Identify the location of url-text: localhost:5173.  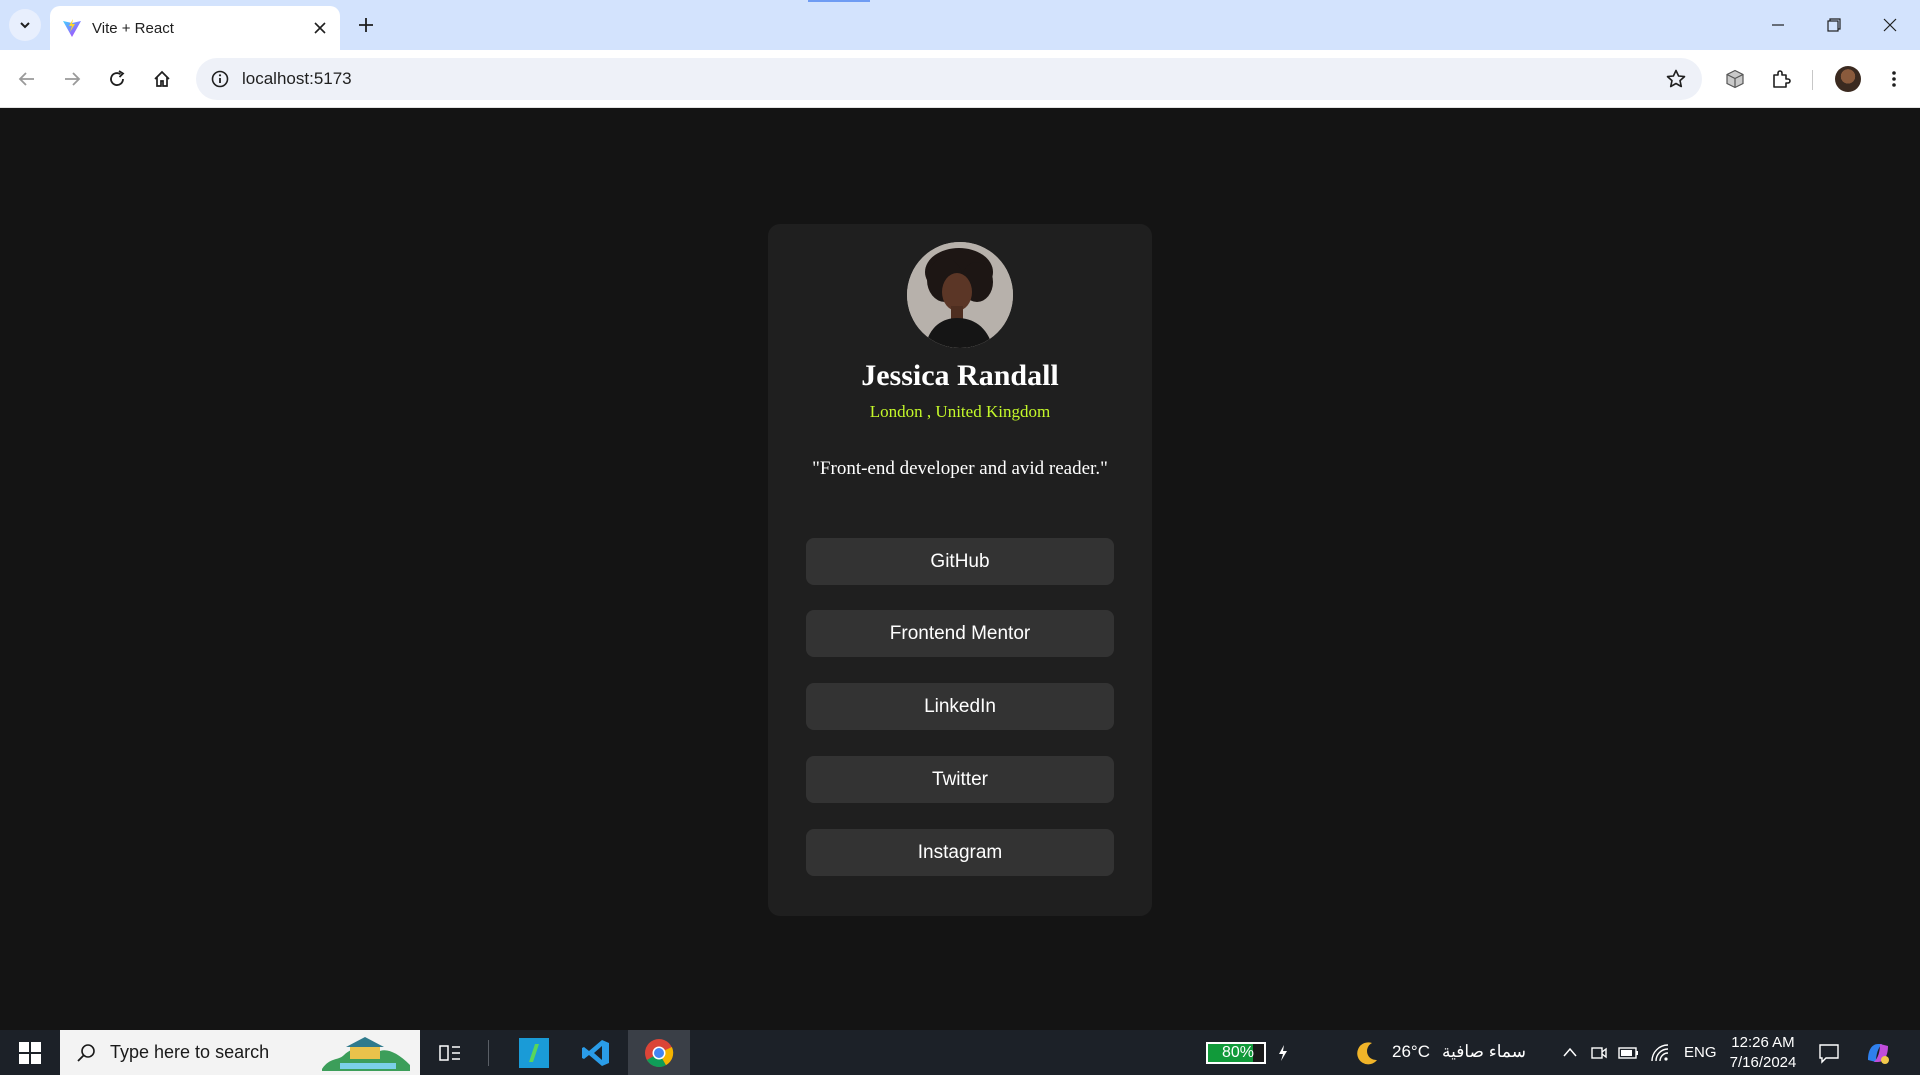
(297, 79).